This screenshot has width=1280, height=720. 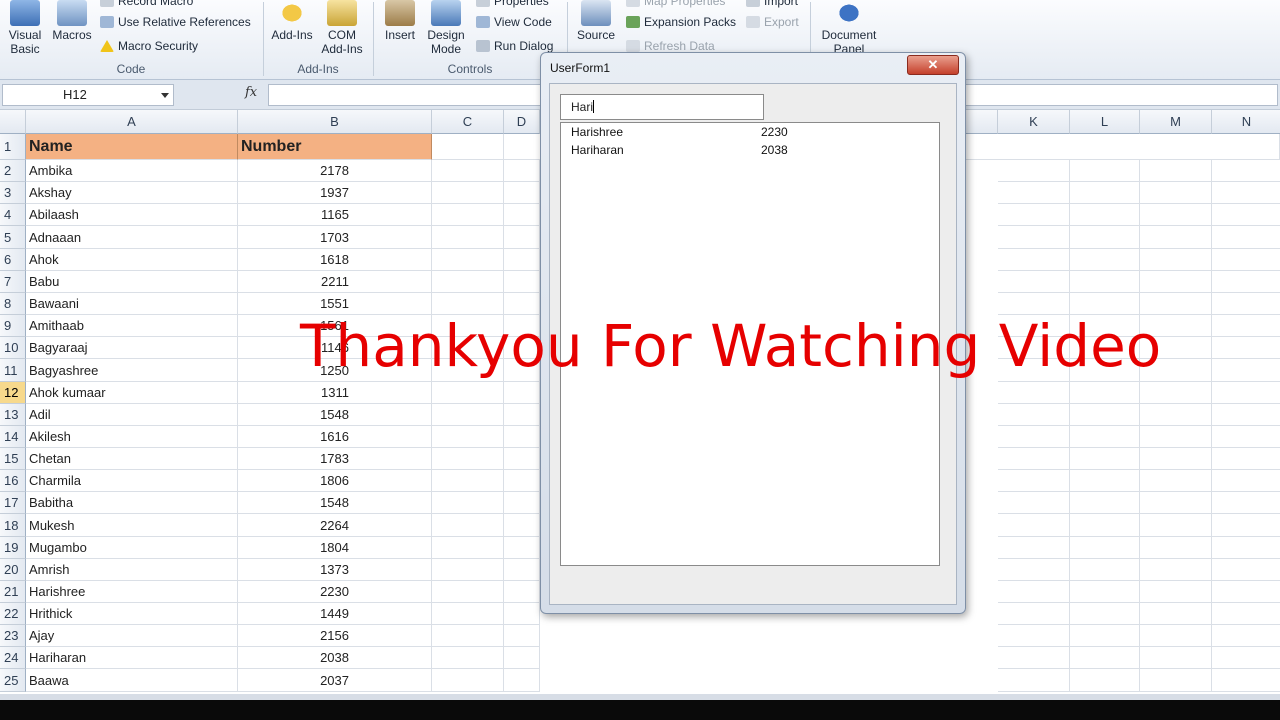 I want to click on row-header: 10, so click(x=13, y=348).